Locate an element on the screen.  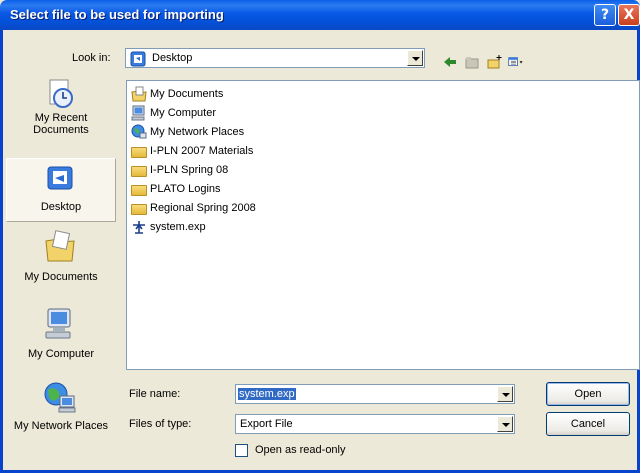
place-my-documents: My Documents is located at coordinates (61, 260).